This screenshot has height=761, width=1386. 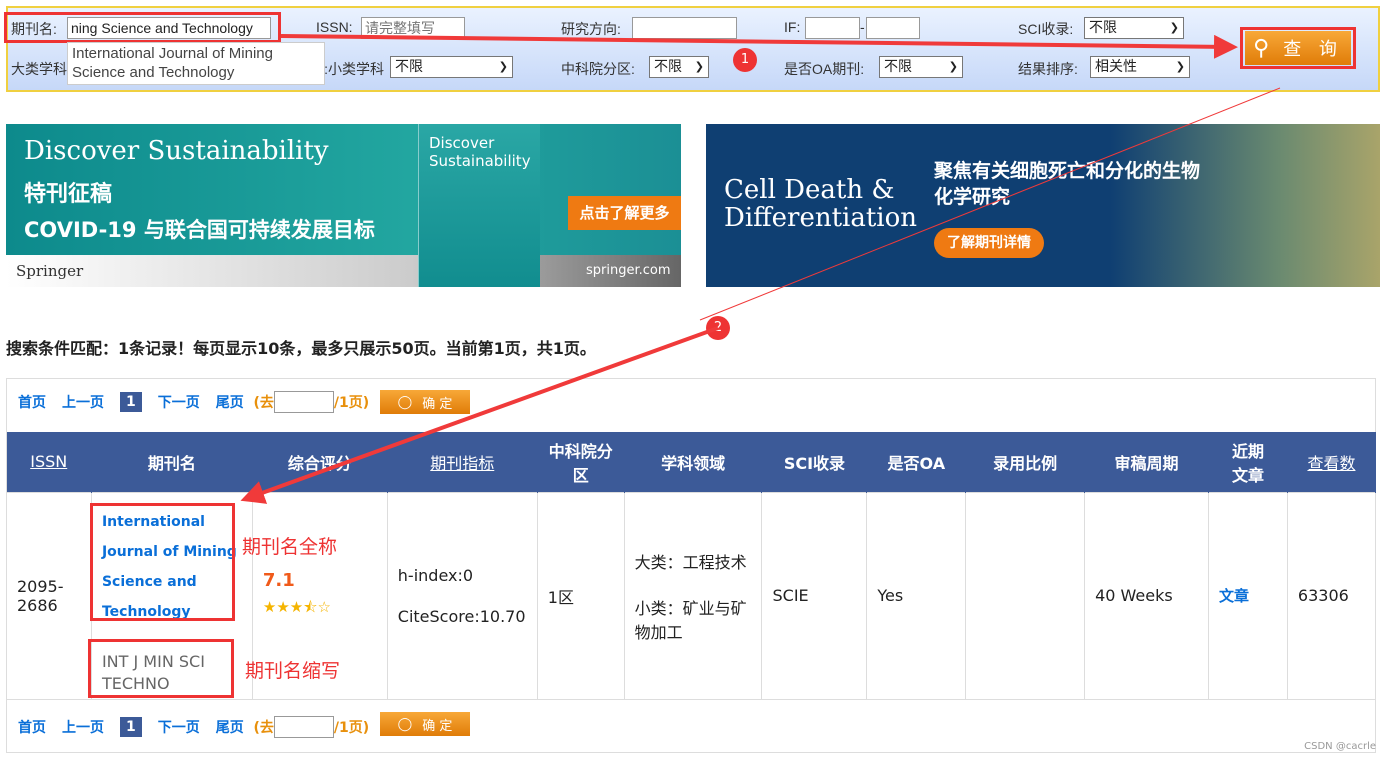 I want to click on step-1-badge: 1, so click(x=745, y=60).